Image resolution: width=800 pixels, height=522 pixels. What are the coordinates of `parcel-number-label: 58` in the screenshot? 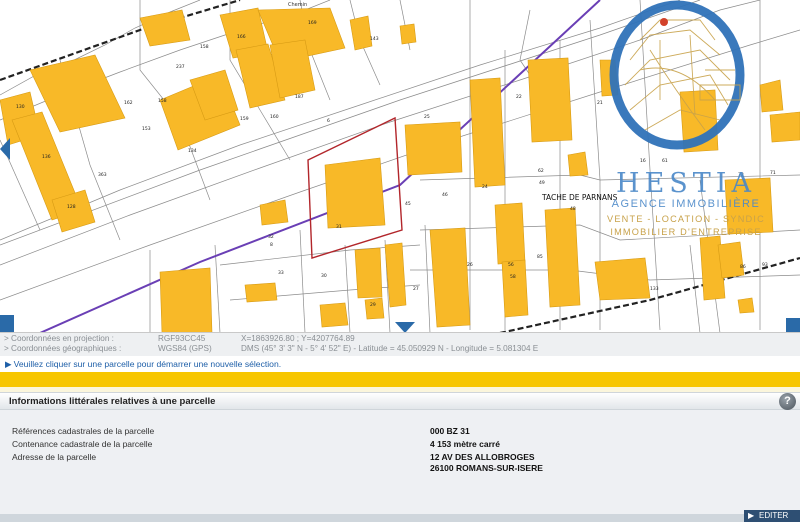 It's located at (513, 277).